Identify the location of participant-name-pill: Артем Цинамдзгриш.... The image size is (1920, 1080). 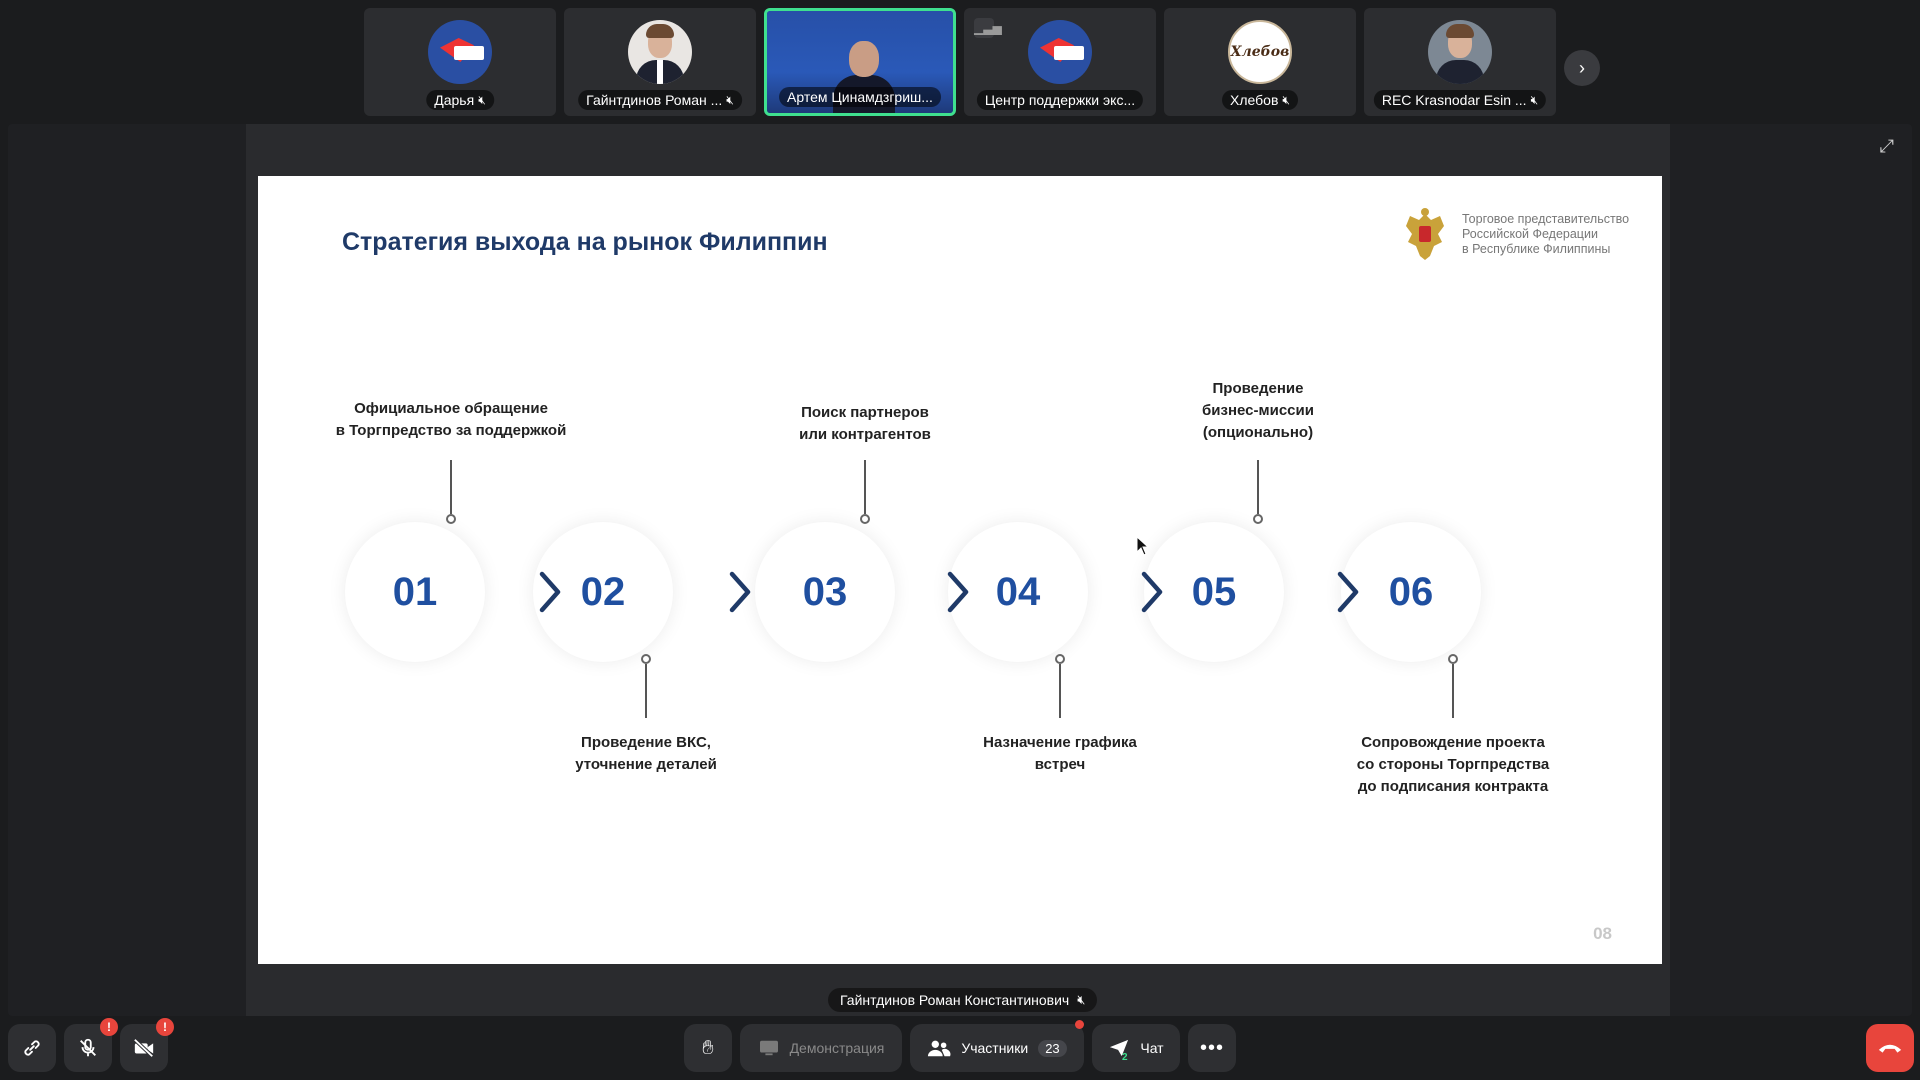
(860, 97).